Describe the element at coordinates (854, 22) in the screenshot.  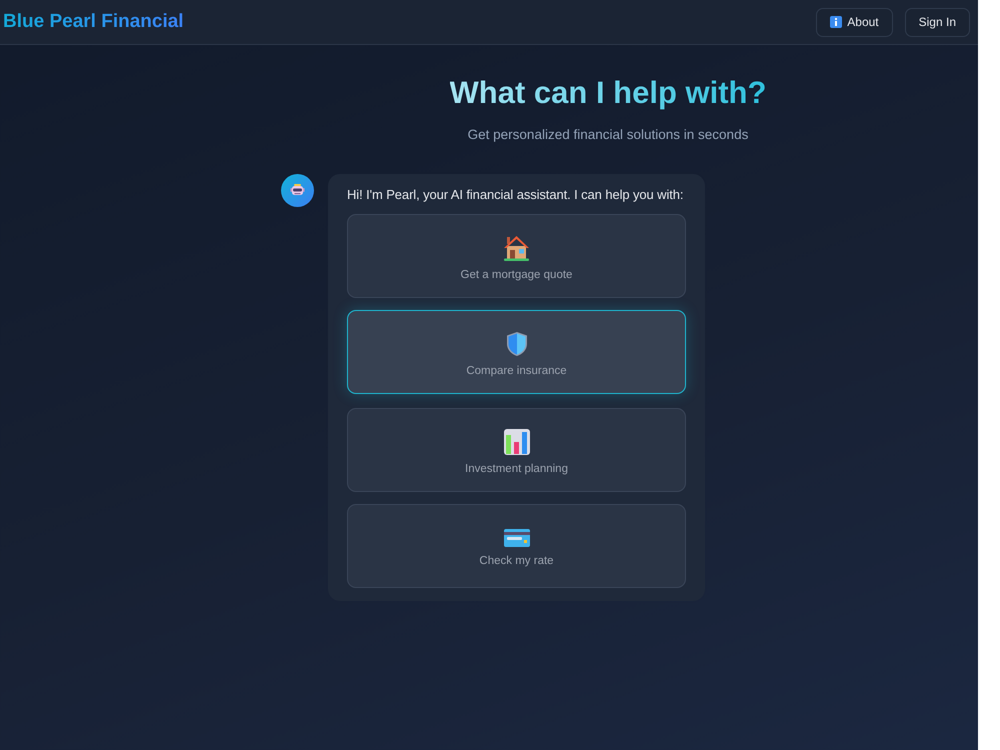
I see `about-button: About` at that location.